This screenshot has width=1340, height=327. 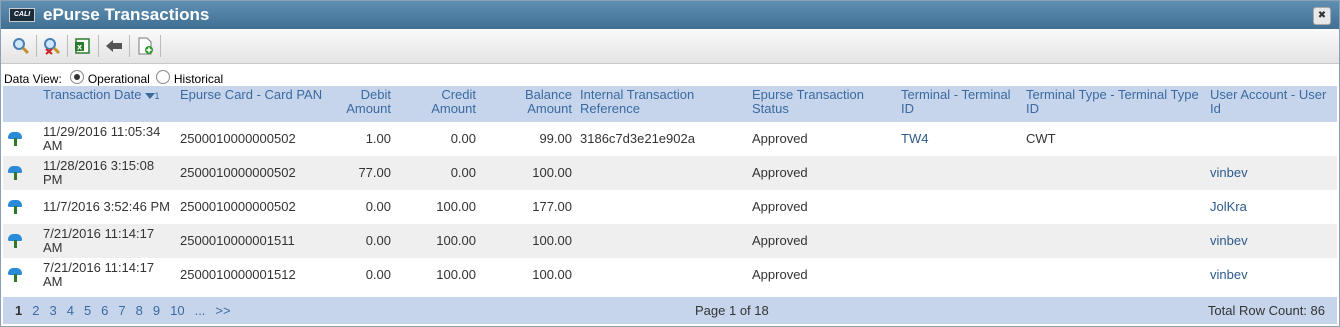 I want to click on operational-radio, so click(x=76, y=77).